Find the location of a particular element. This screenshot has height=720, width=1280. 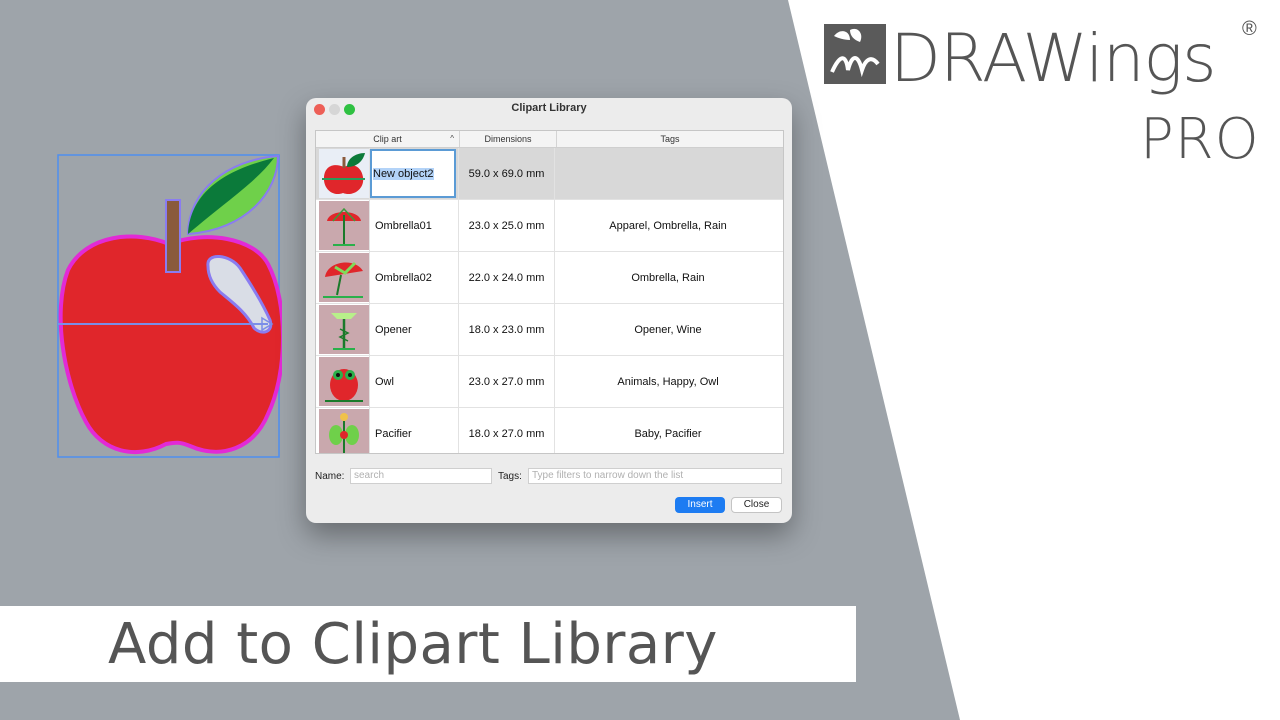

row-name: Pacifier is located at coordinates (414, 430).